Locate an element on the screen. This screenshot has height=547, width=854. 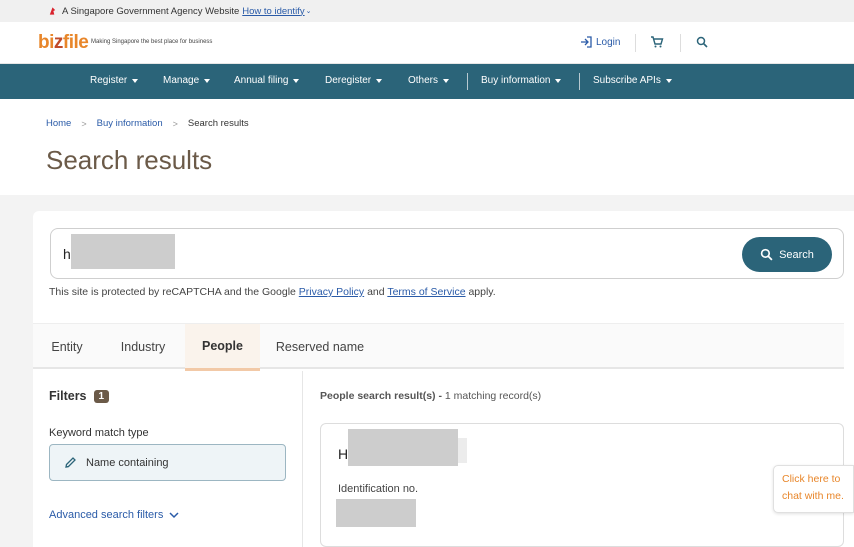
identification-label: Identification no. is located at coordinates (378, 489).